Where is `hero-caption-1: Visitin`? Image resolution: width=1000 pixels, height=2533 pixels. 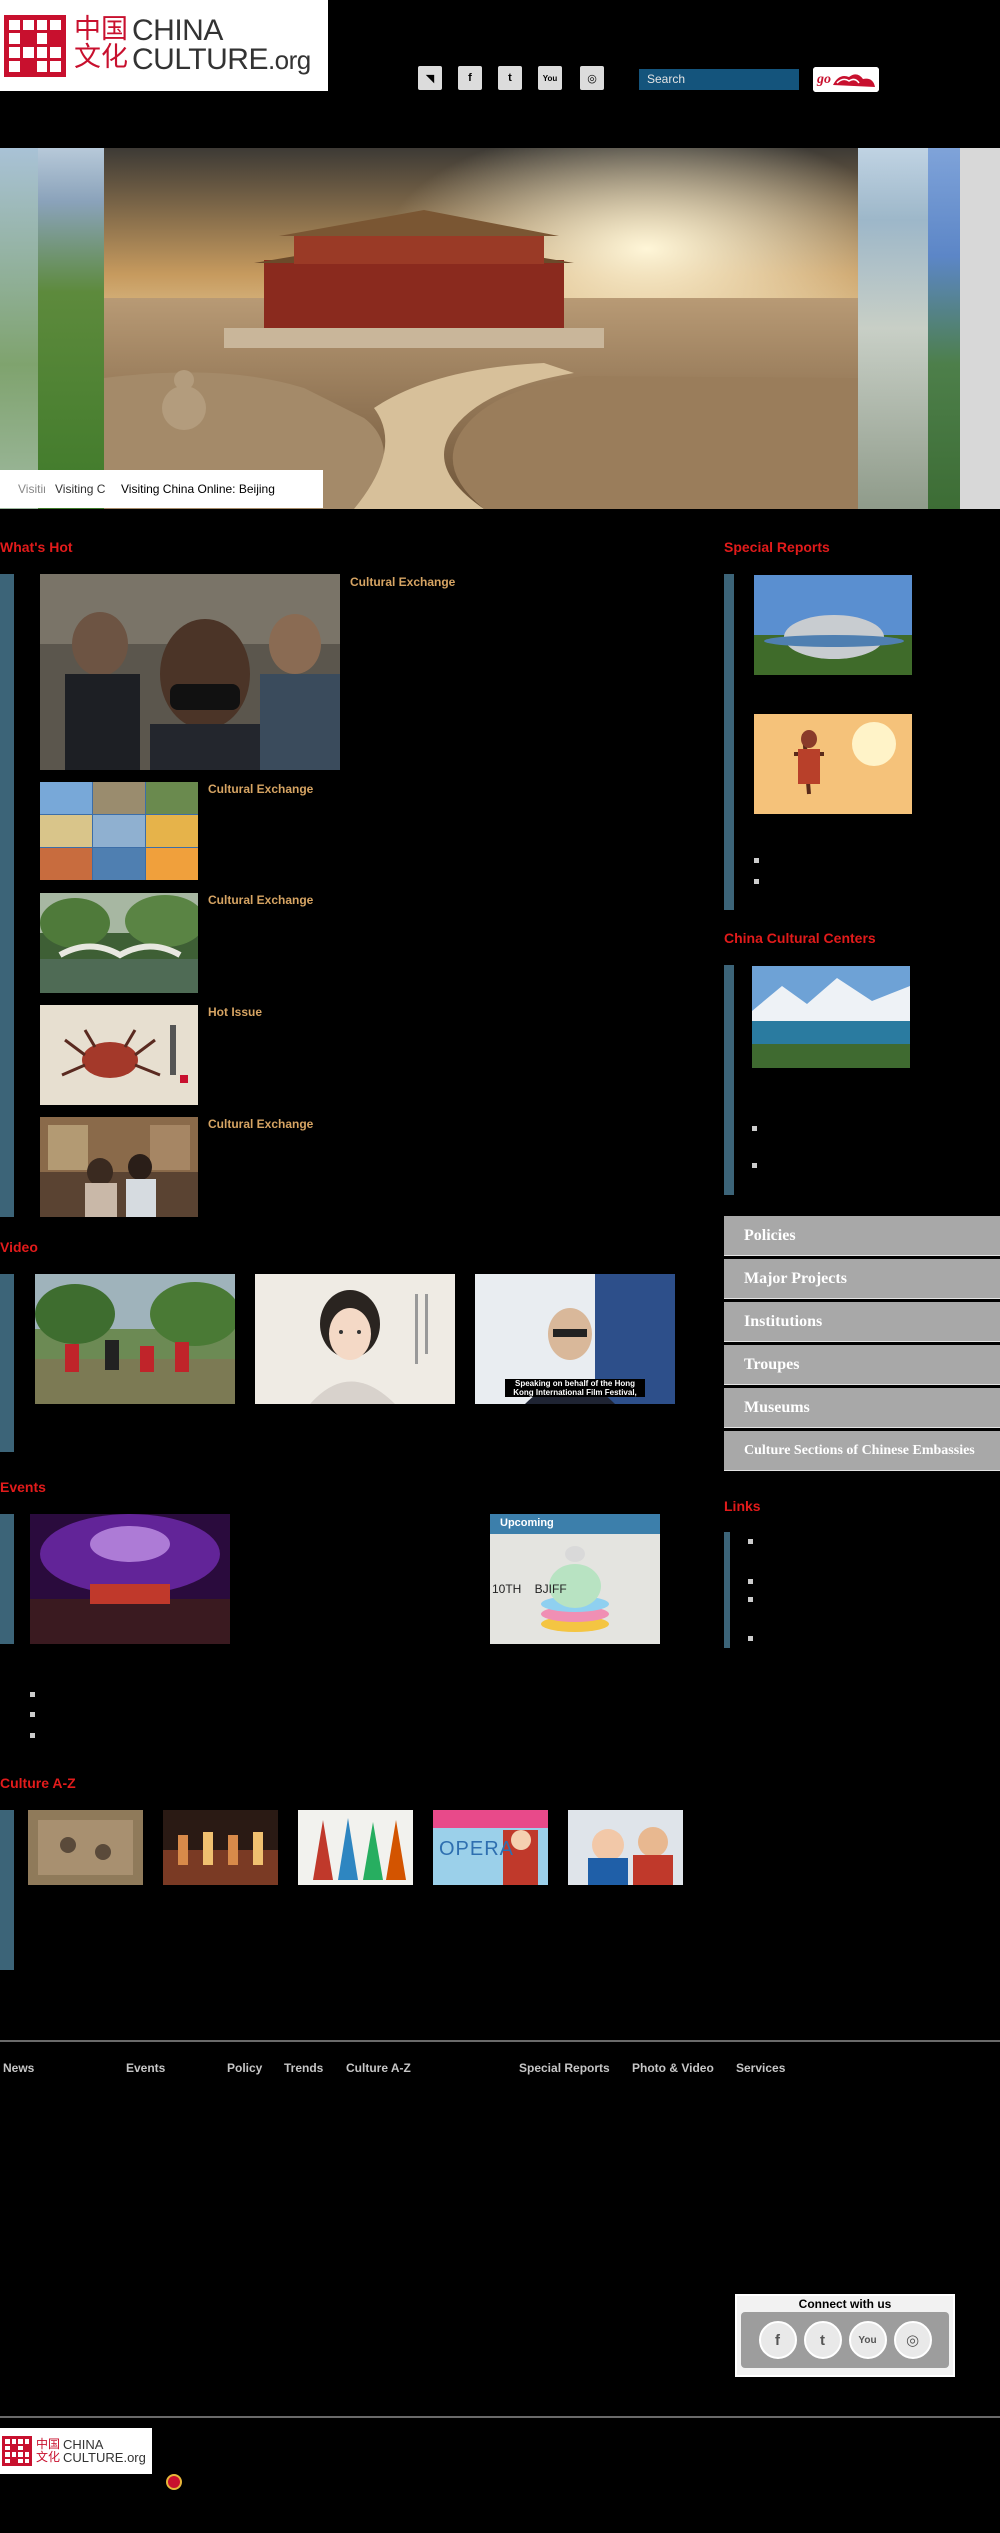
hero-caption-1: Visitin is located at coordinates (22, 489).